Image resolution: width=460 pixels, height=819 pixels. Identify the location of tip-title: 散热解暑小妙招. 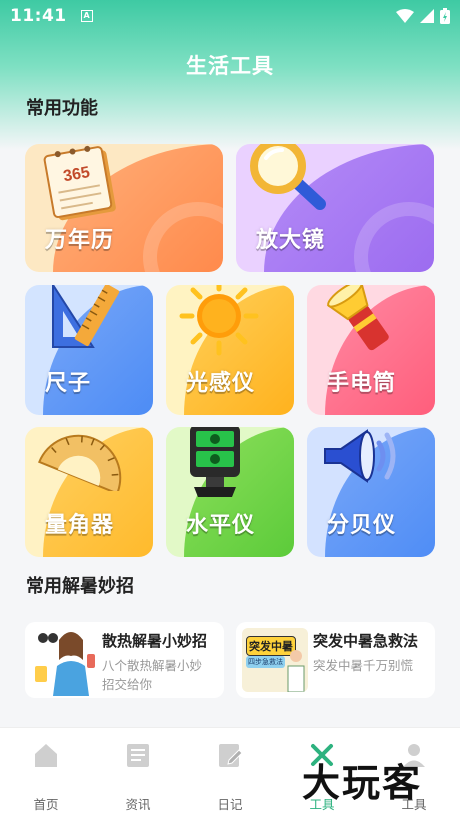
(155, 641).